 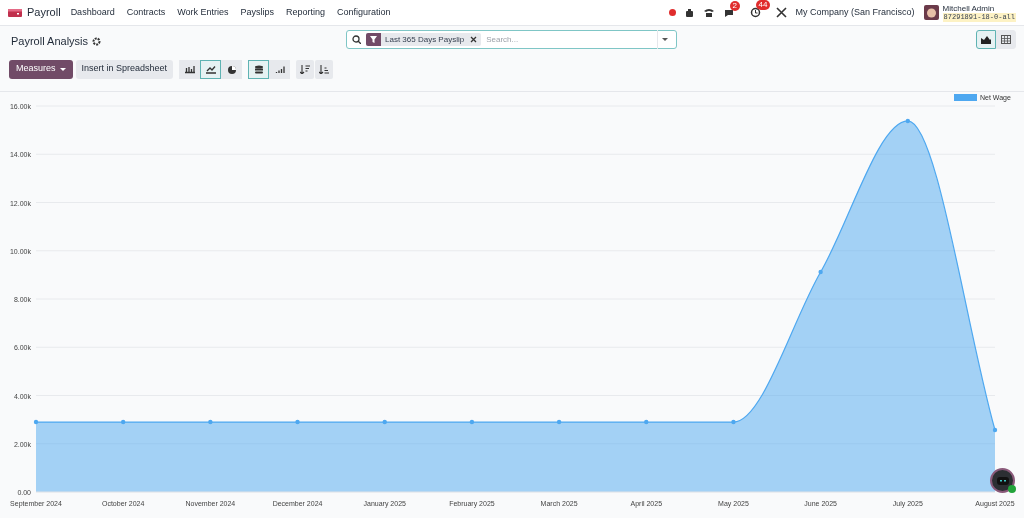 I want to click on avatar-icon, so click(x=931, y=12).